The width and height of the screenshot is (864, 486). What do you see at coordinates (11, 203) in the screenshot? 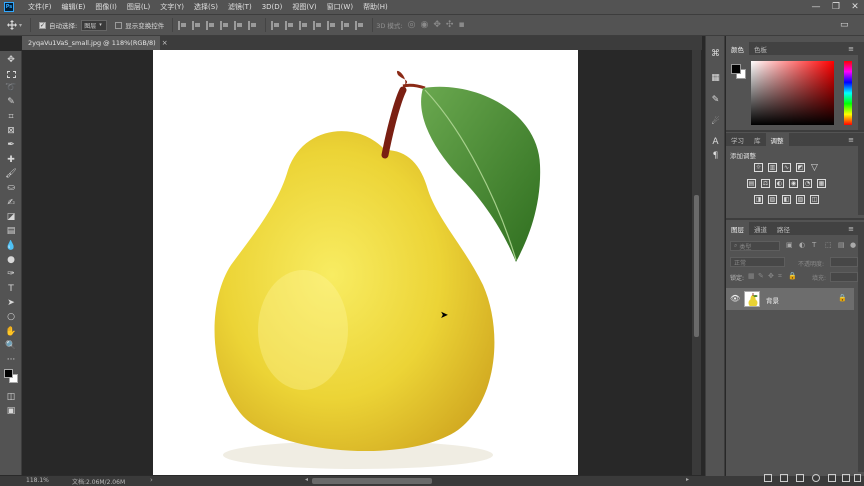
I see `history-brush-tool-icon: ✍` at bounding box center [11, 203].